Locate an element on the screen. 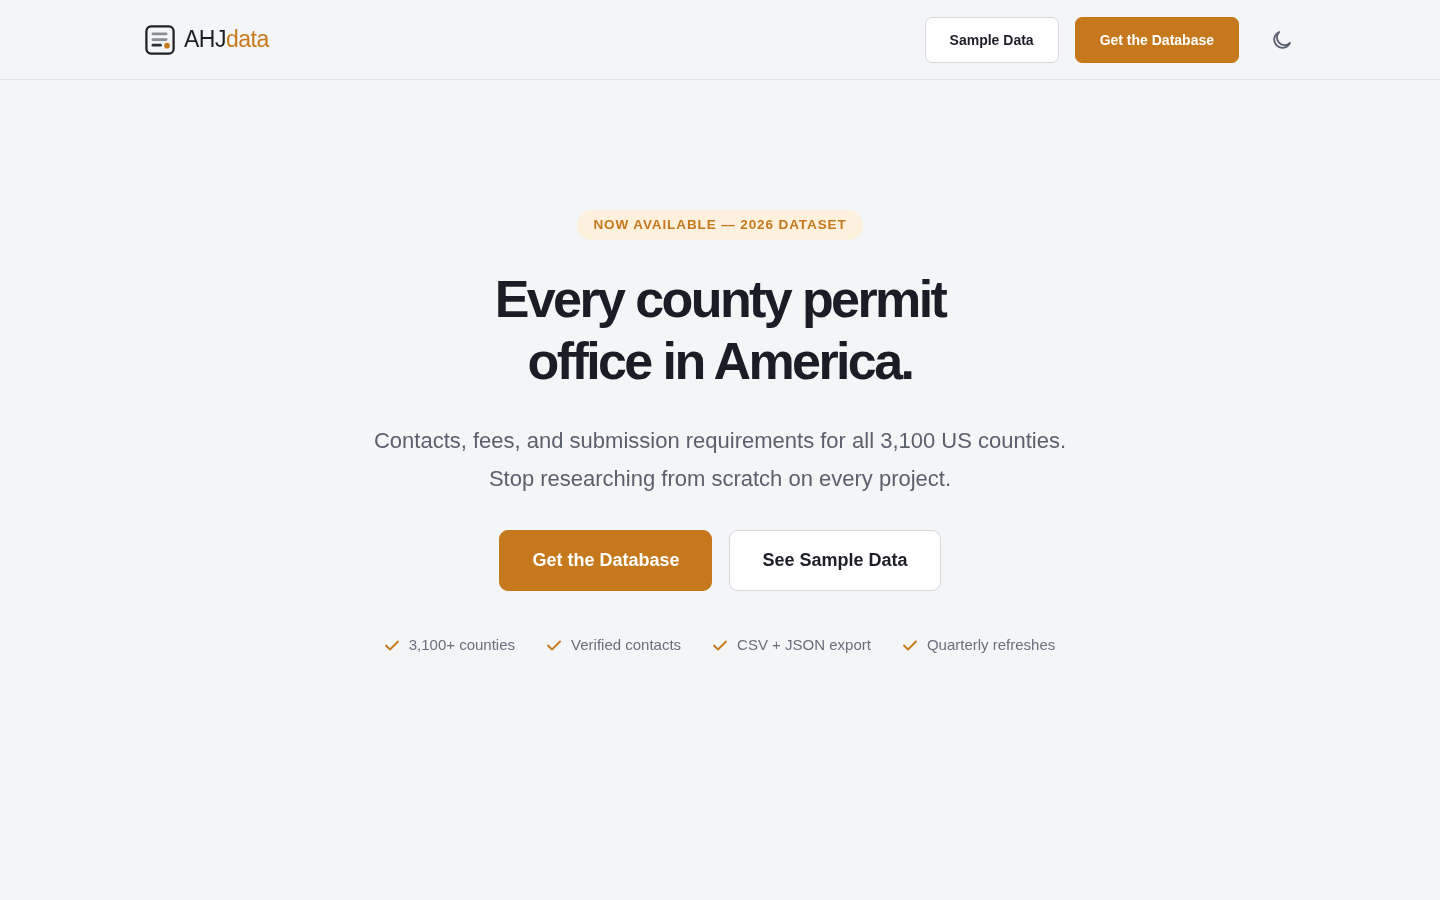 This screenshot has width=1440, height=900. see-sample-data-button: See Sample Data is located at coordinates (835, 560).